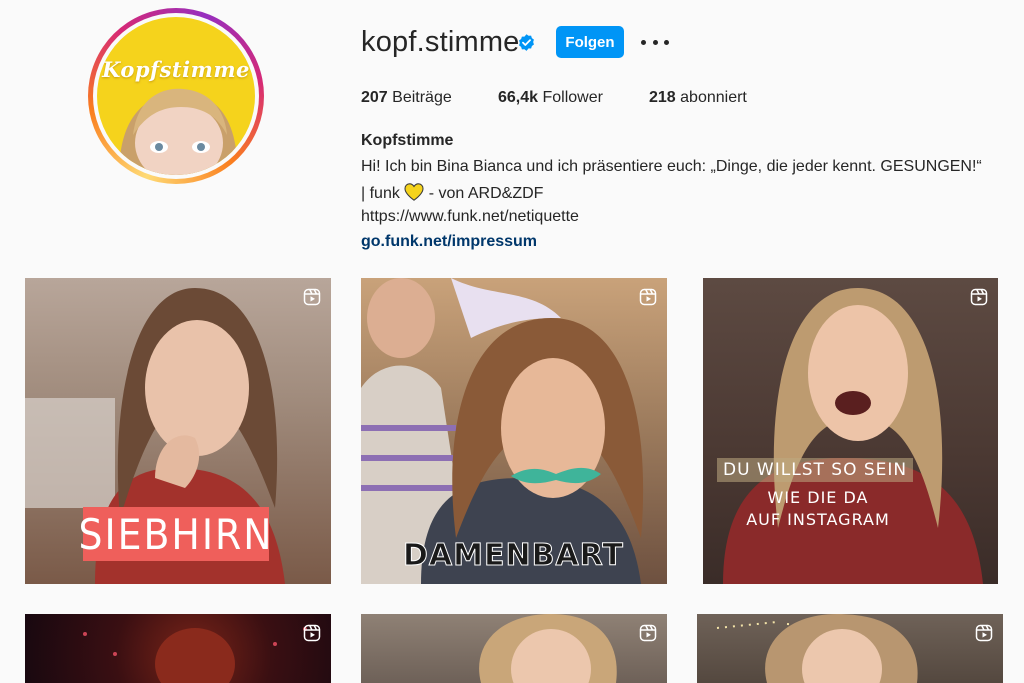 The image size is (1024, 683). I want to click on post-tile: SIEBHIRN, so click(178, 431).